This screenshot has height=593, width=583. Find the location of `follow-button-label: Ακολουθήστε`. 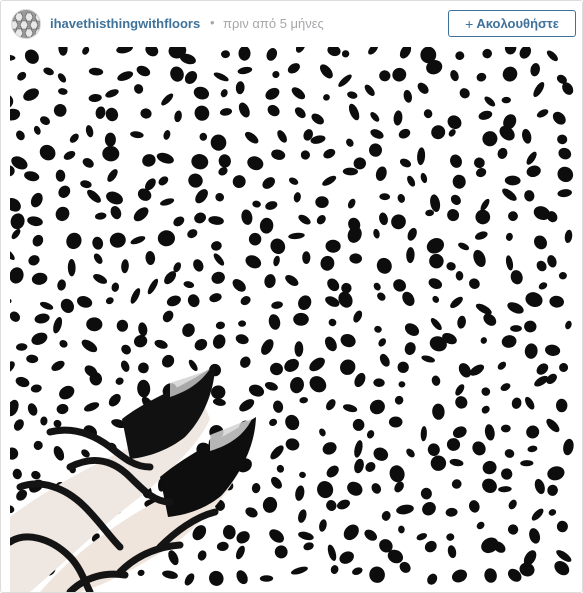

follow-button-label: Ακολουθήστε is located at coordinates (517, 23).